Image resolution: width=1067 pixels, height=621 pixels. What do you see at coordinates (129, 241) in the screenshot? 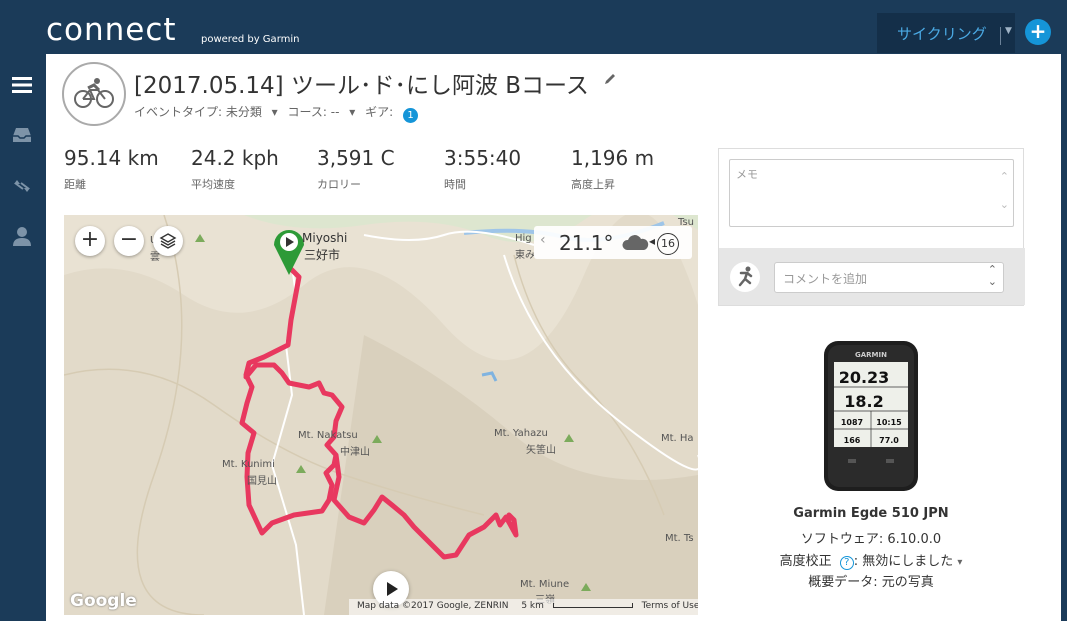
I see `zoom-out-button: −` at bounding box center [129, 241].